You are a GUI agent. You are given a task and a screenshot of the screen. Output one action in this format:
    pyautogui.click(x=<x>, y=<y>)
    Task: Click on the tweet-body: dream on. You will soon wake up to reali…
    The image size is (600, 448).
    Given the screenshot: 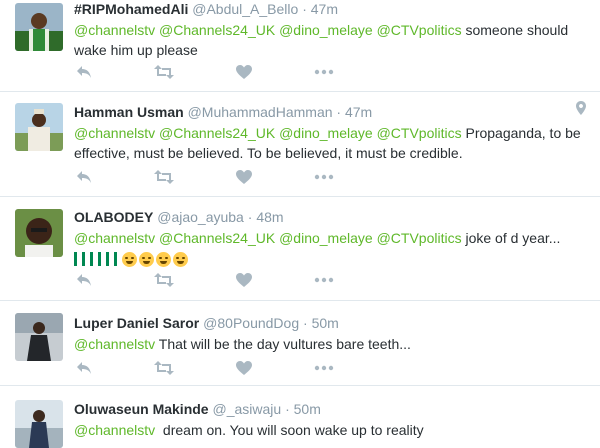 What is the action you would take?
    pyautogui.click(x=289, y=430)
    